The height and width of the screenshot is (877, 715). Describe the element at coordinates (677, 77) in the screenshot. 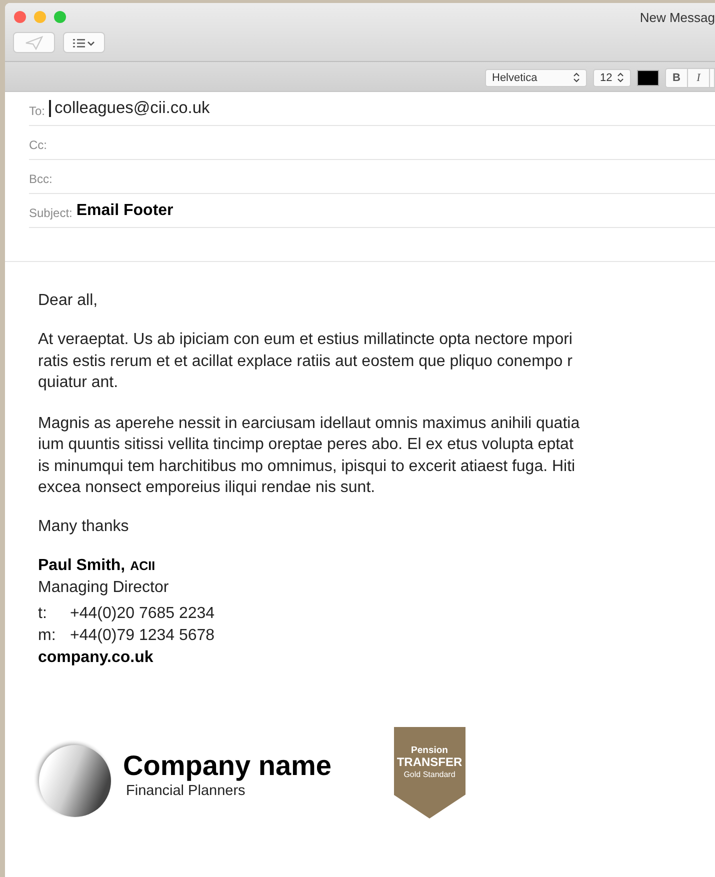

I see `text-style-button: B` at that location.